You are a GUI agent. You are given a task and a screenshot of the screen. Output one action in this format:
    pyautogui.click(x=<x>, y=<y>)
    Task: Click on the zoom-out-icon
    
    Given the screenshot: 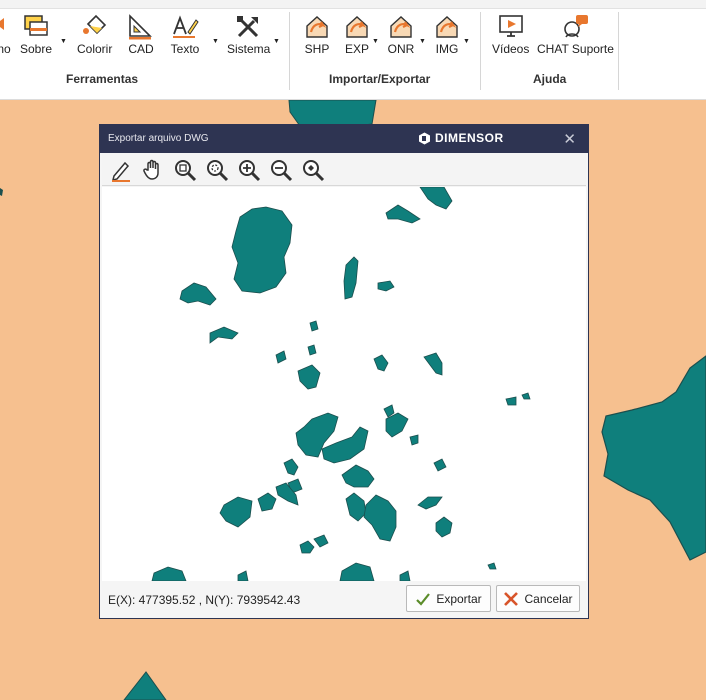 What is the action you would take?
    pyautogui.click(x=281, y=170)
    